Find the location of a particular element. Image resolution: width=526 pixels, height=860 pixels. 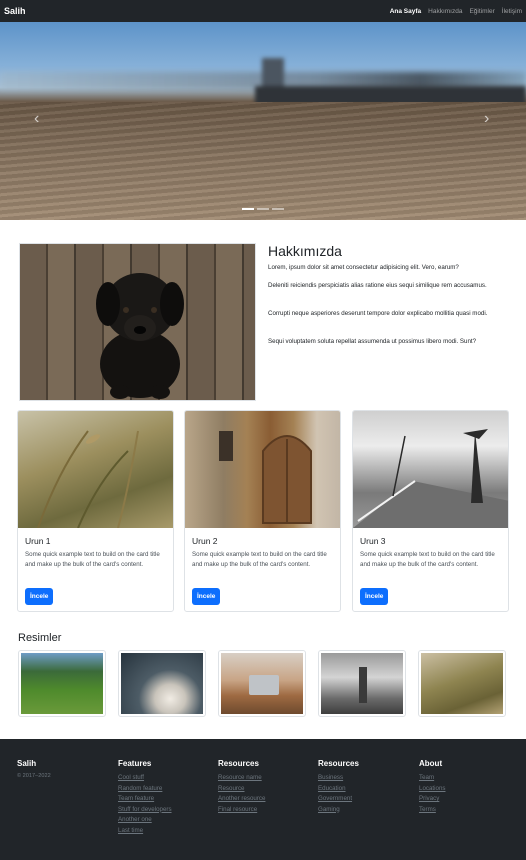

grass-illustration is located at coordinates (88, 479).